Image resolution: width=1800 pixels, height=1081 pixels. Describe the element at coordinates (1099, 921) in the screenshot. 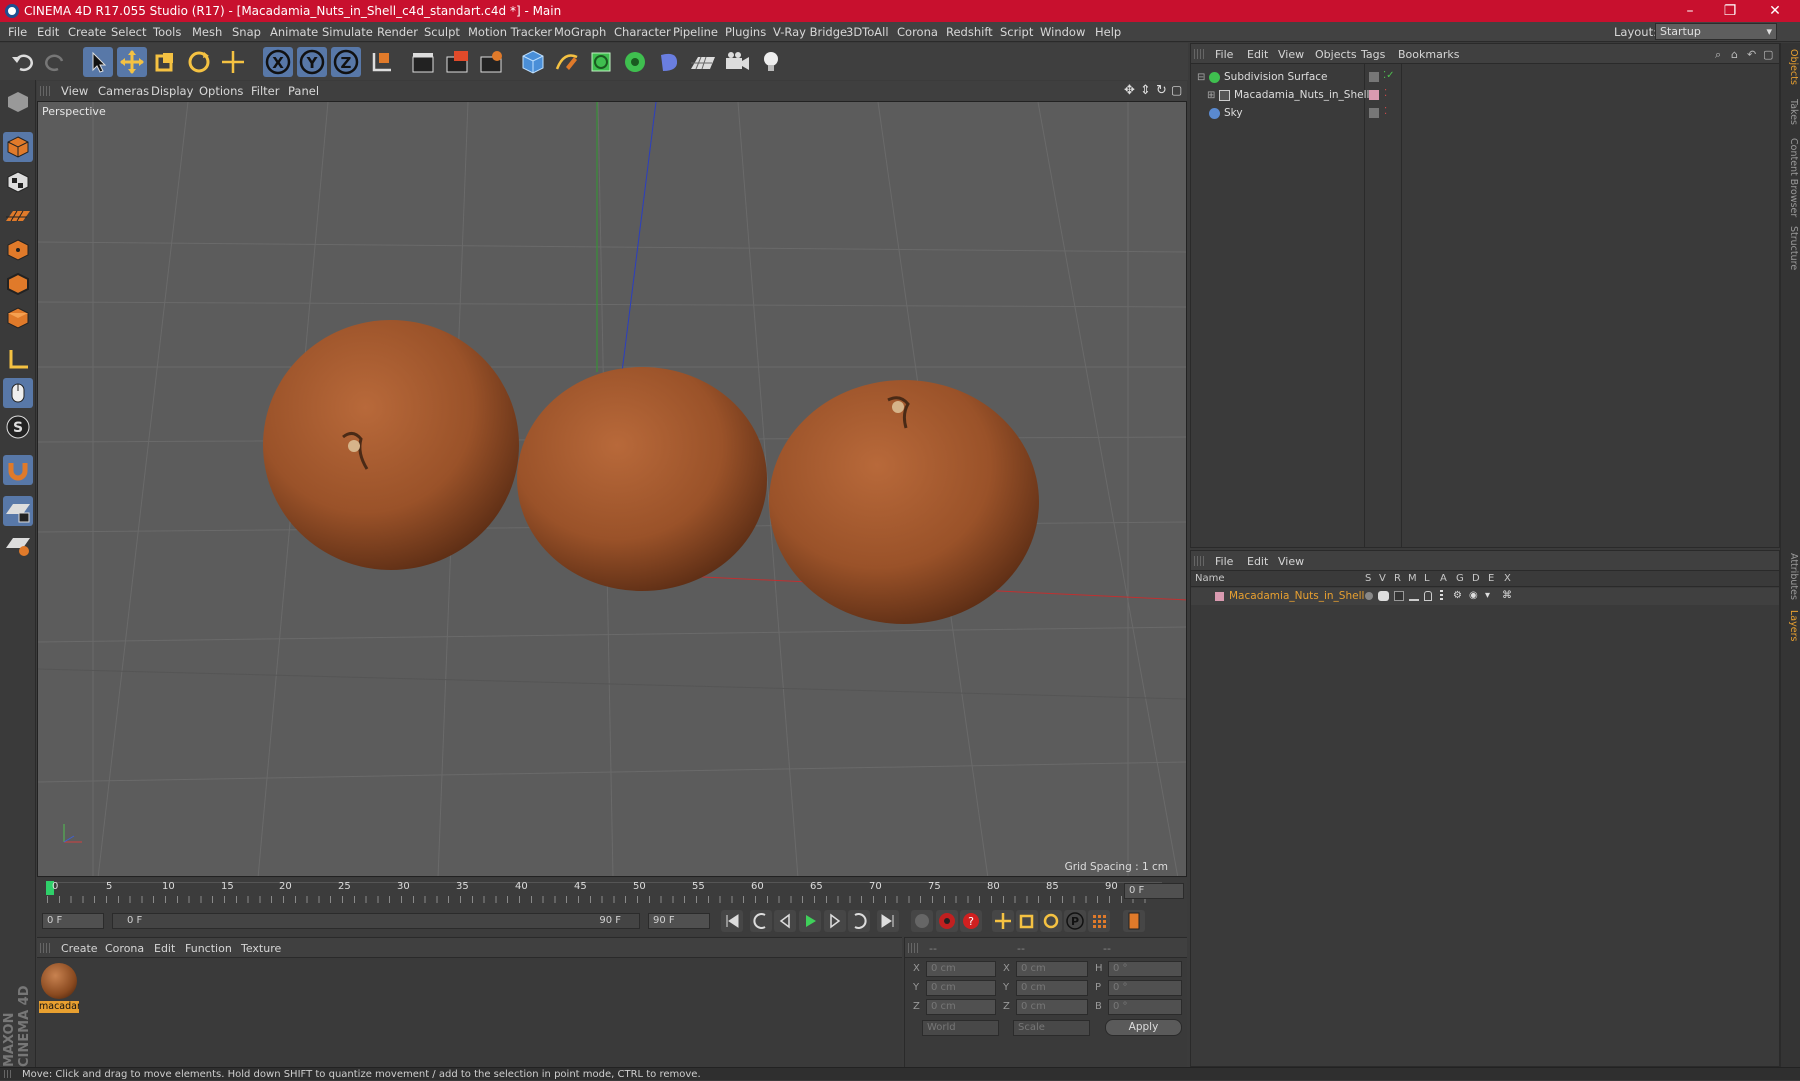

I see `key-pla-button` at that location.